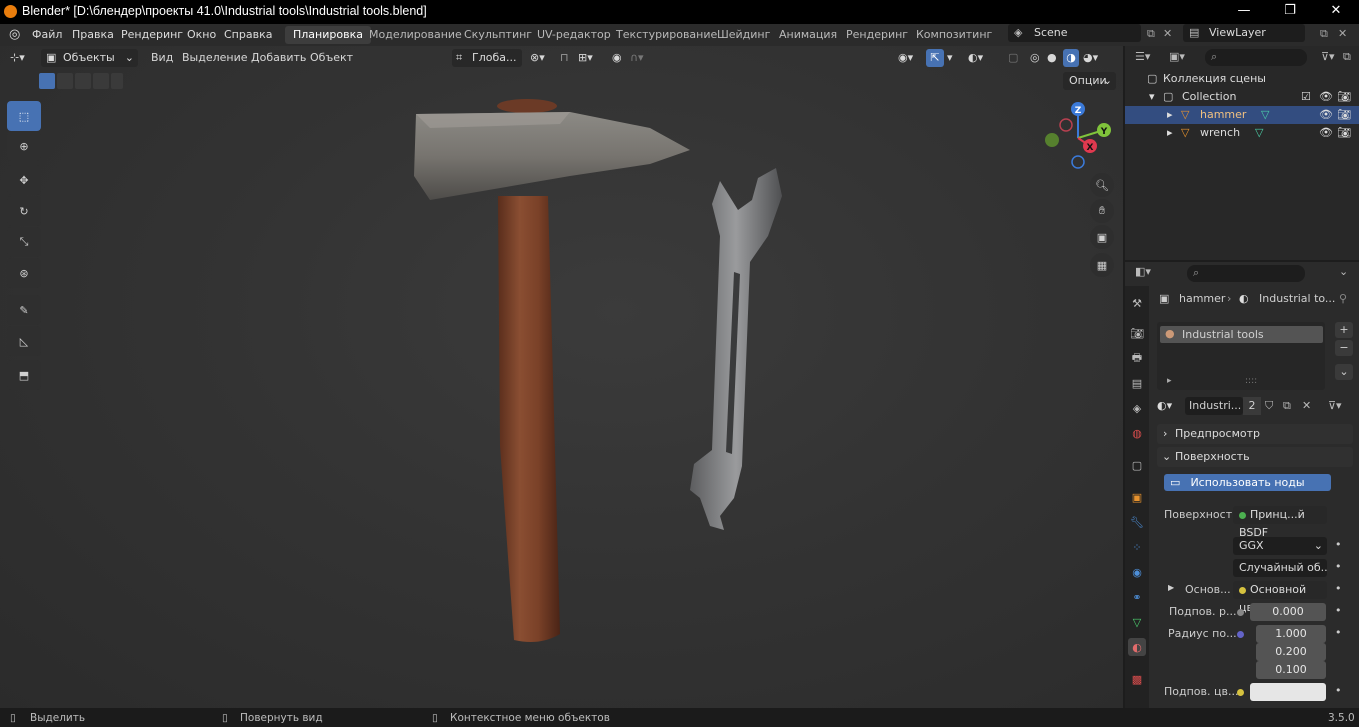 The height and width of the screenshot is (727, 1359). Describe the element at coordinates (1137, 647) in the screenshot. I see `material-tab-icon: ◐` at that location.